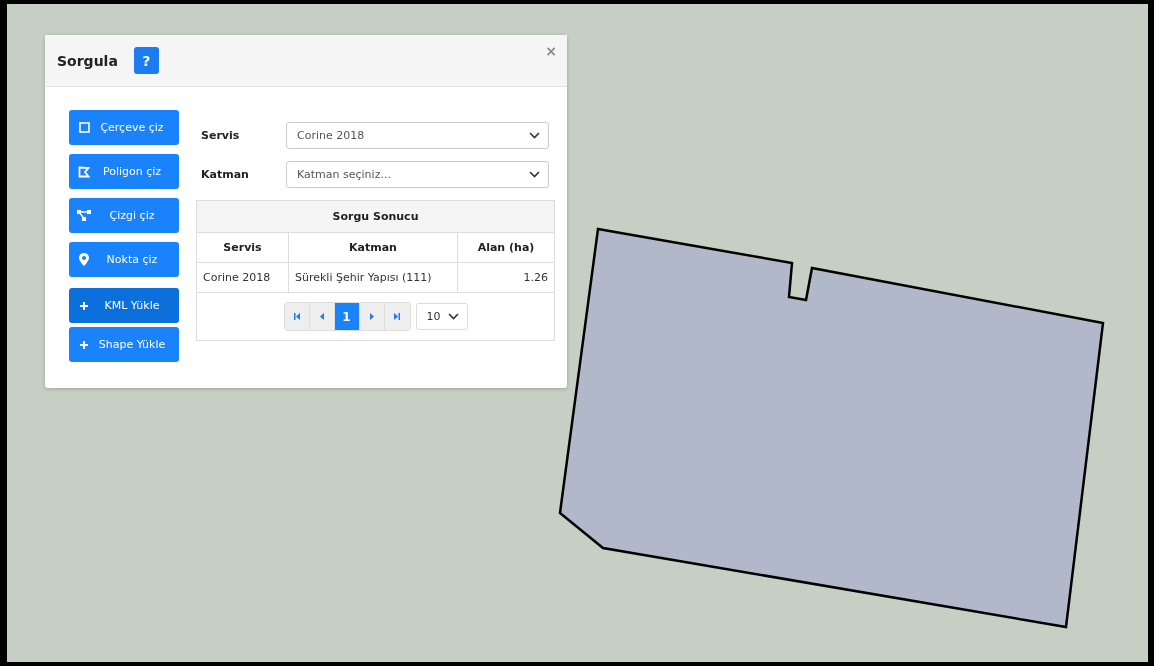  I want to click on dialog-title: Sorgula, so click(87, 60).